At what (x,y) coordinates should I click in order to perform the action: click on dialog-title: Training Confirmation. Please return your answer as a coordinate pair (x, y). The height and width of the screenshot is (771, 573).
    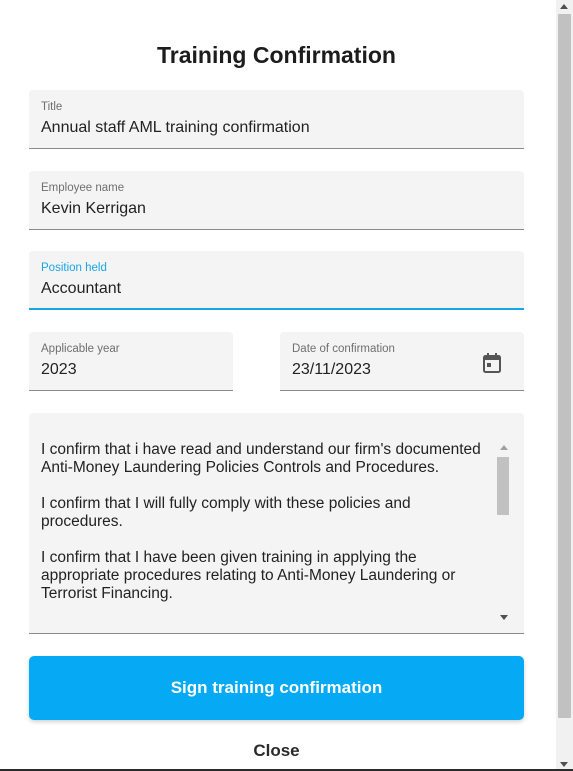
    Looking at the image, I should click on (276, 55).